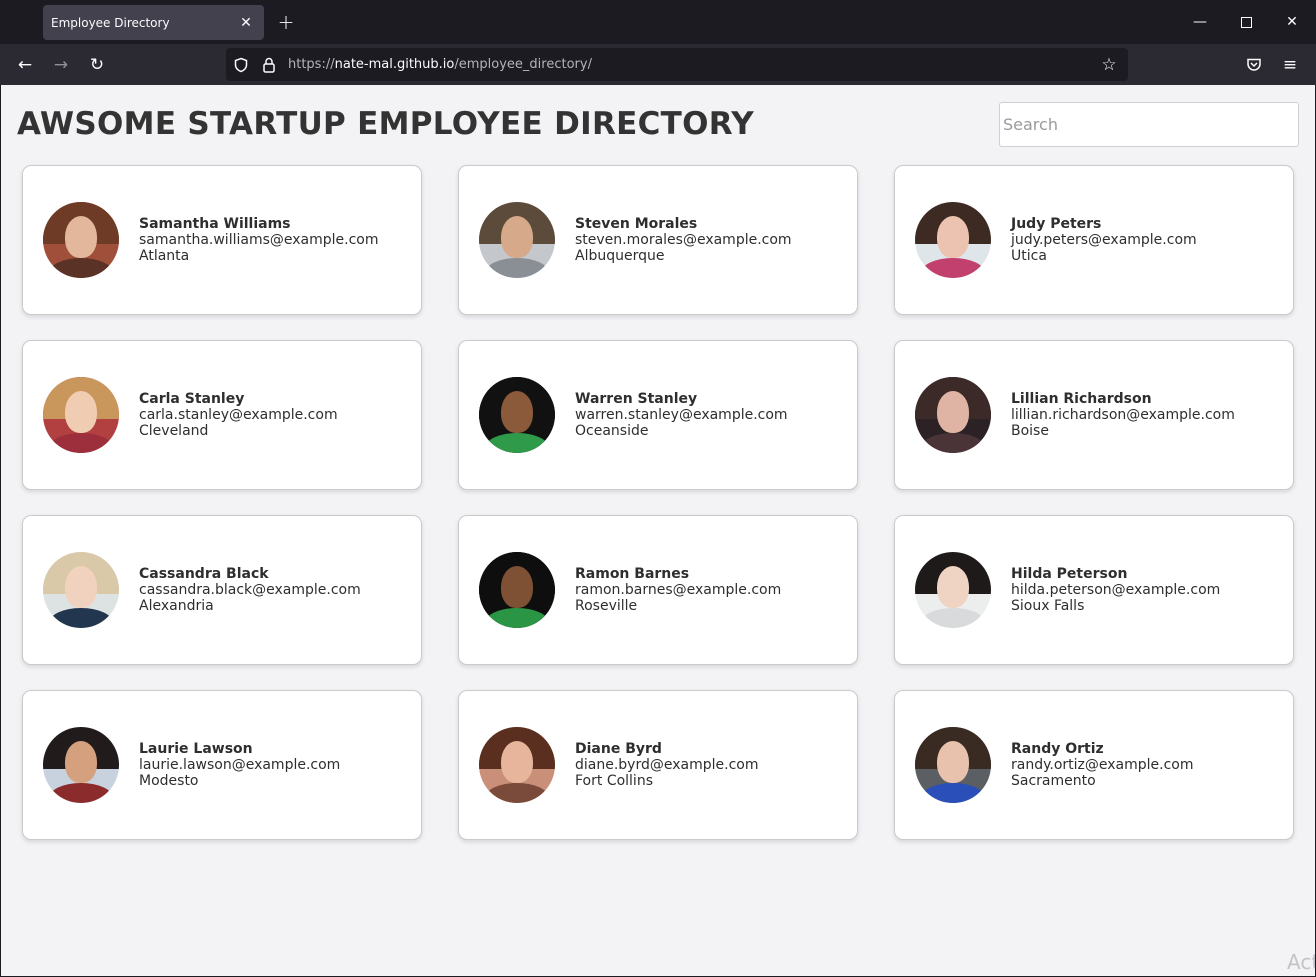 This screenshot has height=977, width=1316. I want to click on employee-email: judy.peters@example.com, so click(1104, 240).